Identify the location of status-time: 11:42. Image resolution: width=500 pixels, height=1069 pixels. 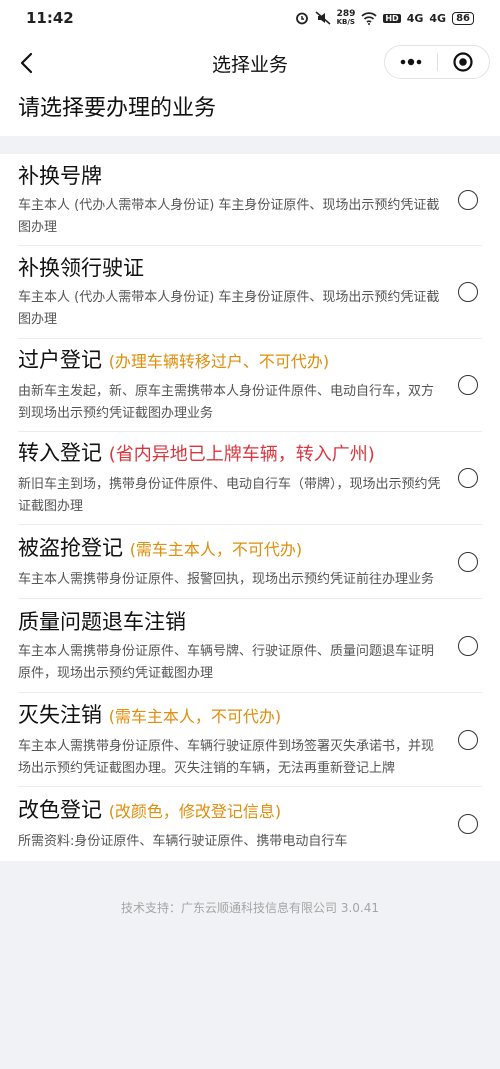
(50, 18).